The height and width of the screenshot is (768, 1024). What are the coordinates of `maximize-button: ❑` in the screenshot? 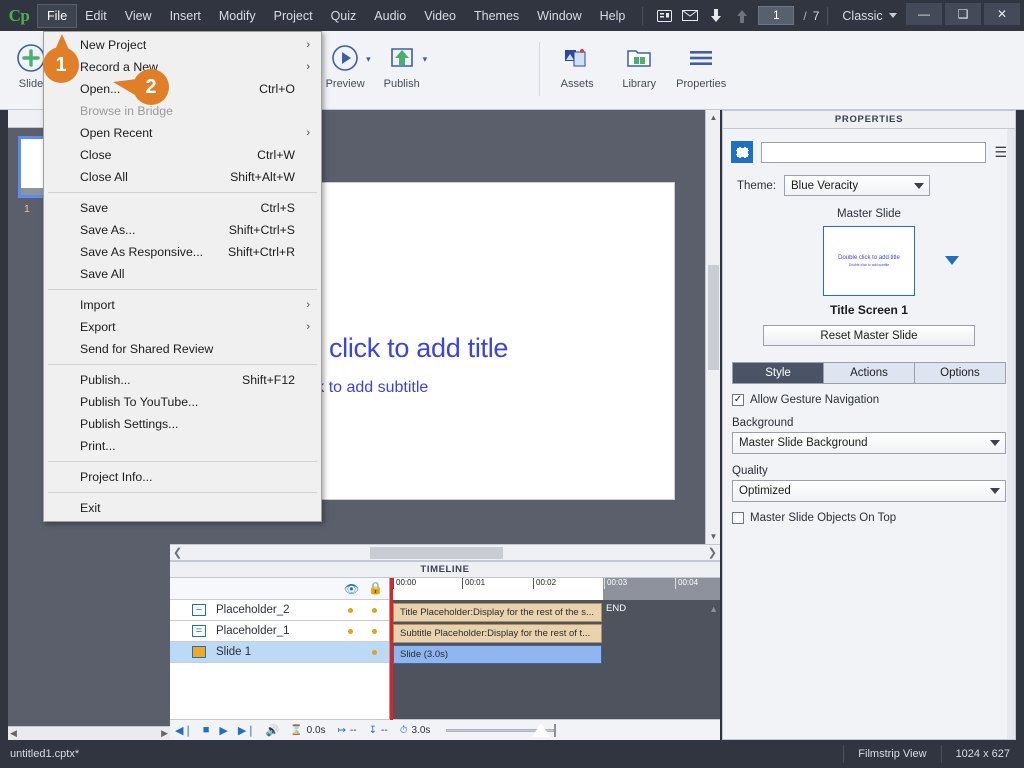 It's located at (963, 14).